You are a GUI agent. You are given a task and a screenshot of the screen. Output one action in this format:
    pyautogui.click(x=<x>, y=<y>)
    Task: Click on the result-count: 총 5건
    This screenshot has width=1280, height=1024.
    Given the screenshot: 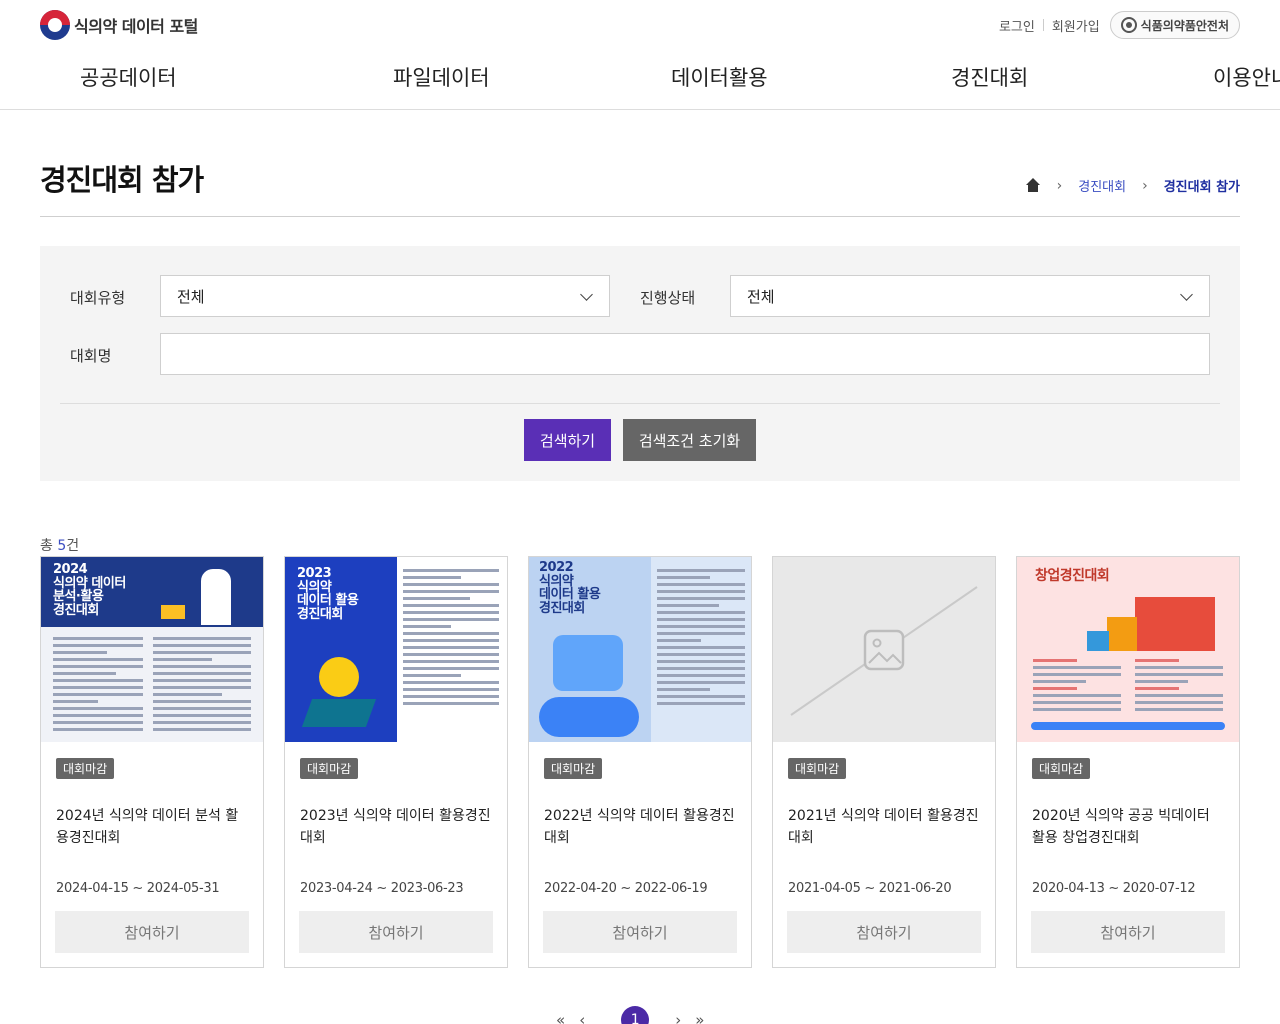 What is the action you would take?
    pyautogui.click(x=59, y=545)
    